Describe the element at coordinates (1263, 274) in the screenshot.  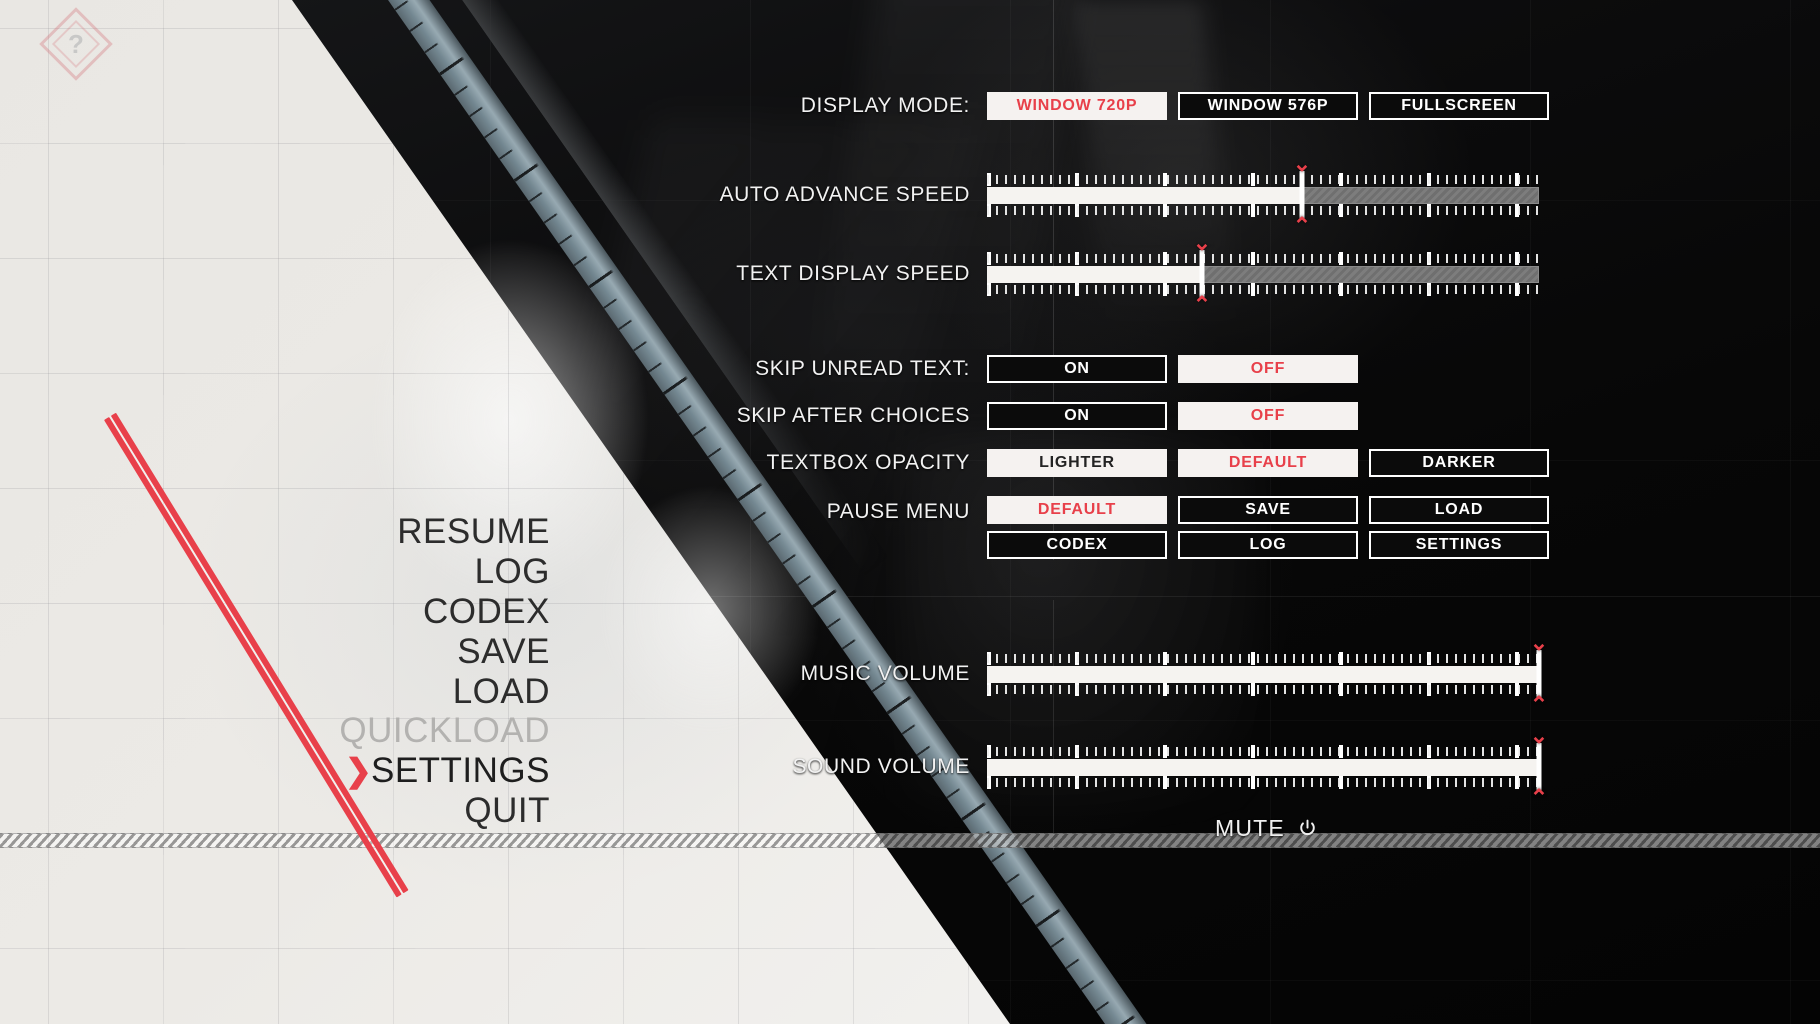
I see `text-display-speed-slider: ⌄ ⌃` at that location.